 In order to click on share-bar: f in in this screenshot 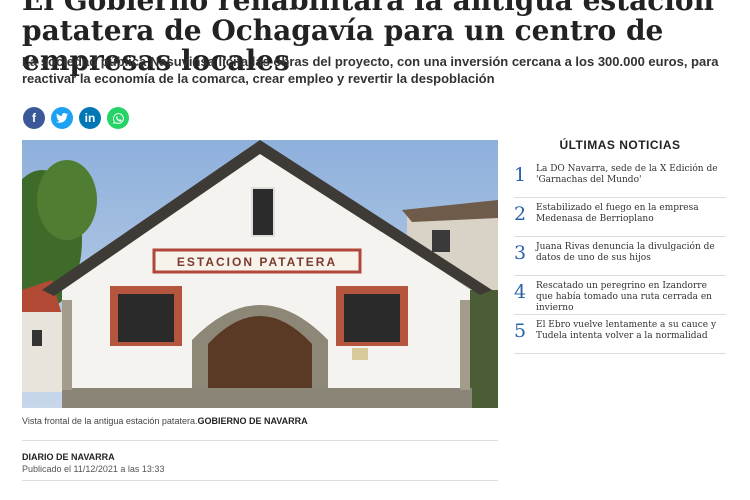, I will do `click(76, 118)`.